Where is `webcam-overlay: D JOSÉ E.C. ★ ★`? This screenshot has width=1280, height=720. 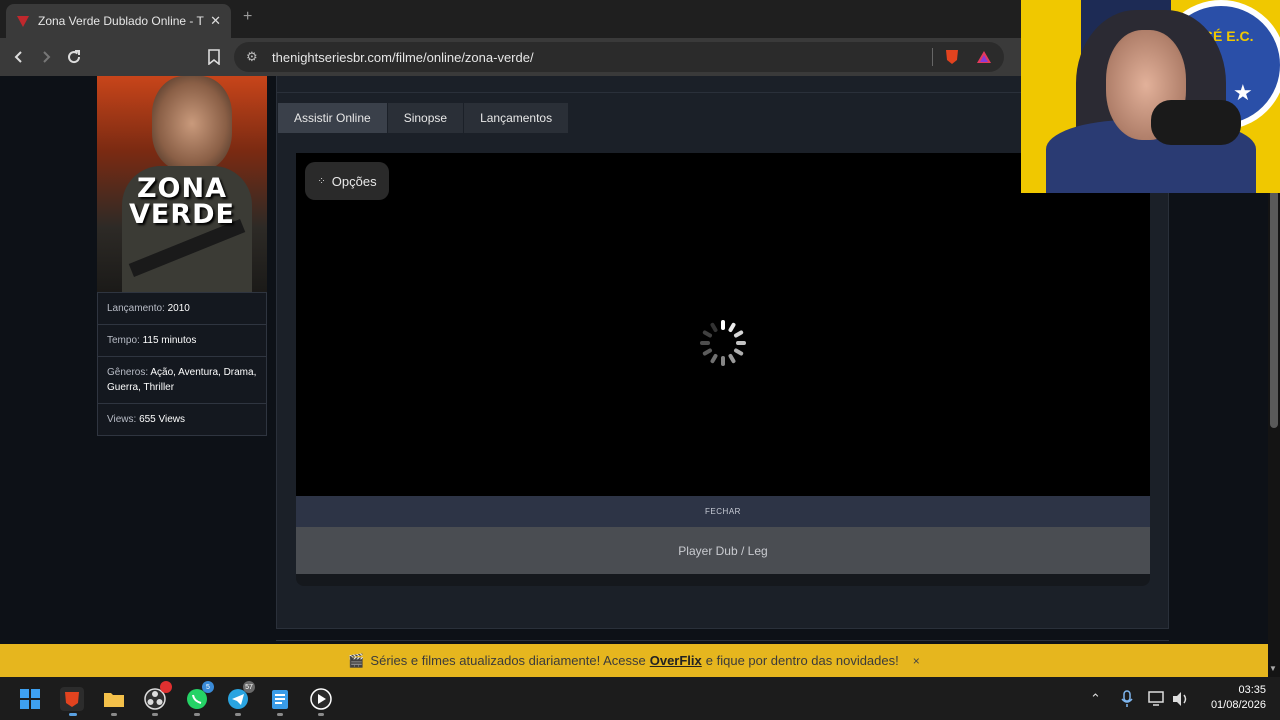 webcam-overlay: D JOSÉ E.C. ★ ★ is located at coordinates (1150, 96).